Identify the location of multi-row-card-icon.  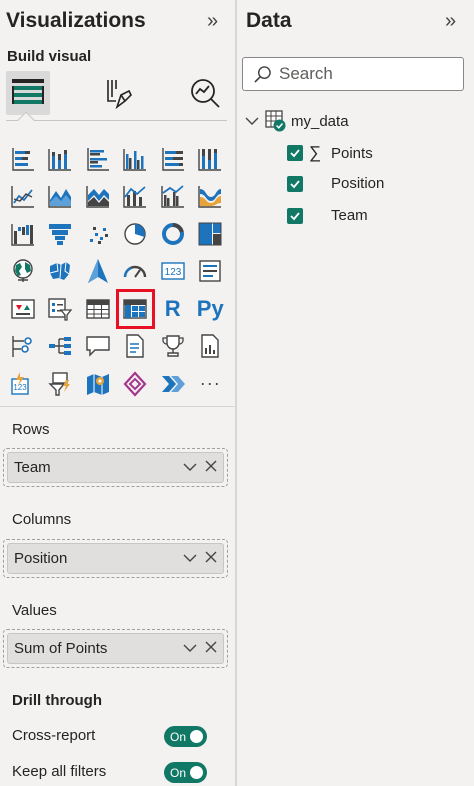
(211, 272).